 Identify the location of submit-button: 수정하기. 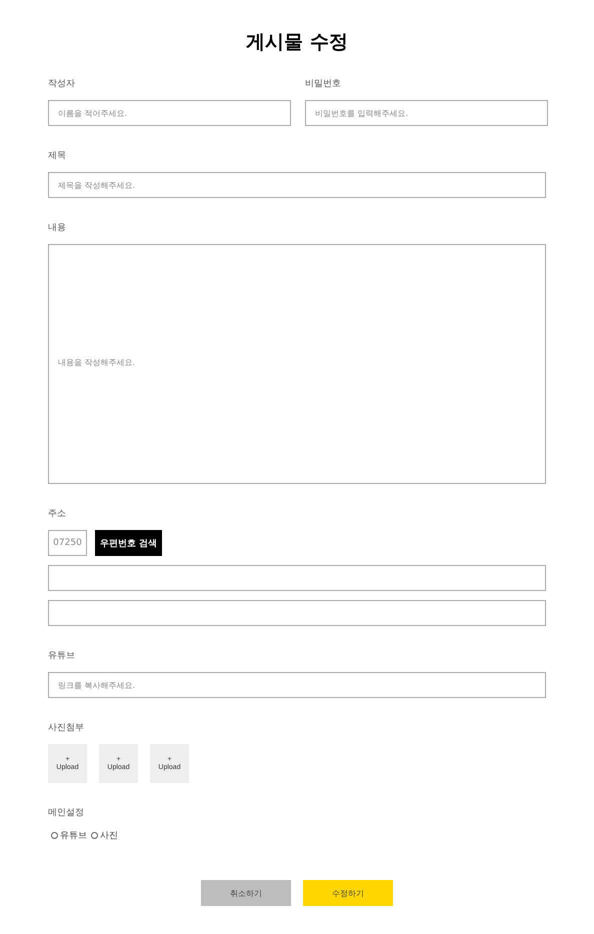
(348, 893).